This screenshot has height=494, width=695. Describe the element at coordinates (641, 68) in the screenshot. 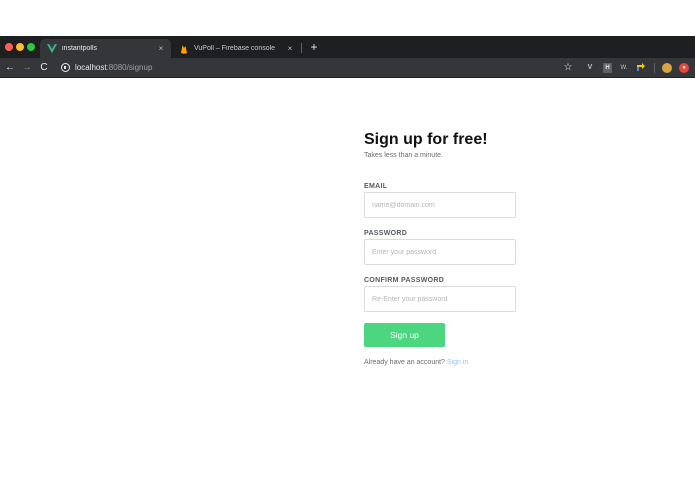

I see `flag-extension-icon` at that location.